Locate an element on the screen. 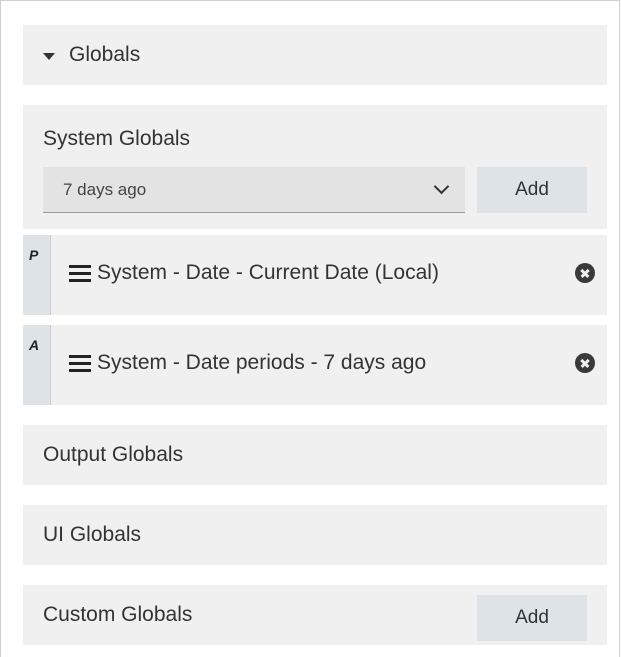 The width and height of the screenshot is (622, 657). system-globals-title: System Globals is located at coordinates (117, 138).